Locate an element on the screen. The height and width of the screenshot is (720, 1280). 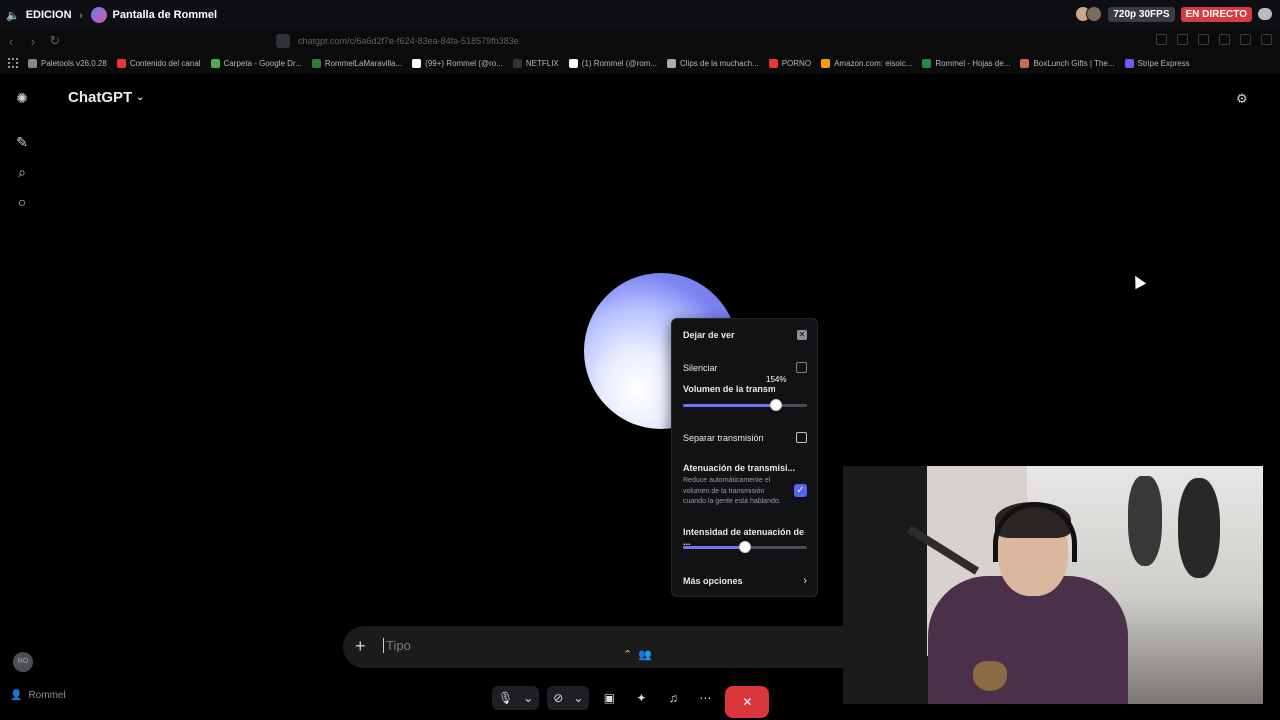
site-info-icon is located at coordinates (283, 41).